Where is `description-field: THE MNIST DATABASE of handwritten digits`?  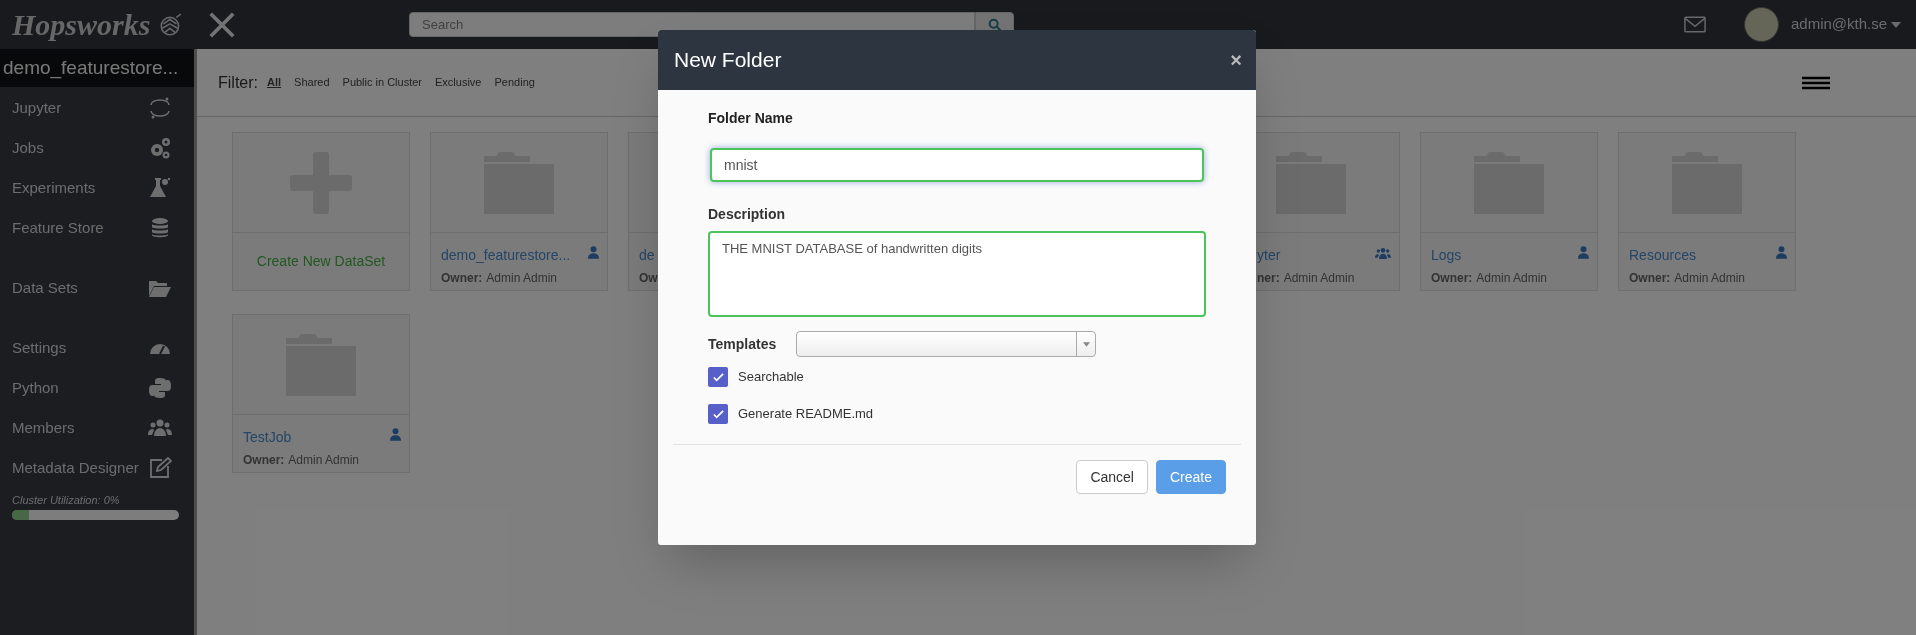 description-field: THE MNIST DATABASE of handwritten digits is located at coordinates (957, 274).